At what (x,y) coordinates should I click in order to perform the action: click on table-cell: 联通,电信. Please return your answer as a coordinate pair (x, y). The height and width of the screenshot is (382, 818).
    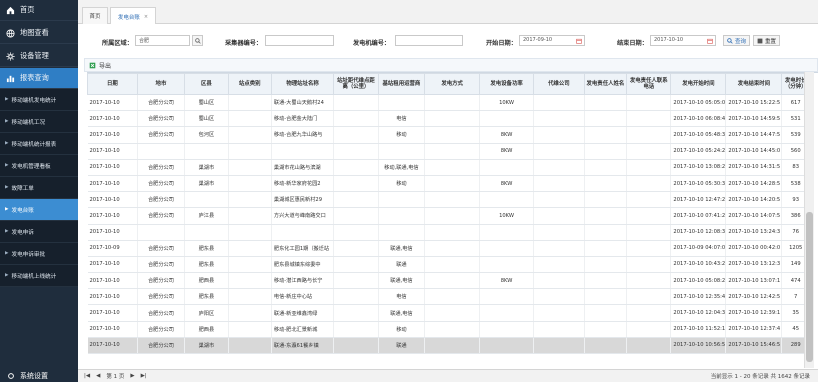
    Looking at the image, I should click on (402, 313).